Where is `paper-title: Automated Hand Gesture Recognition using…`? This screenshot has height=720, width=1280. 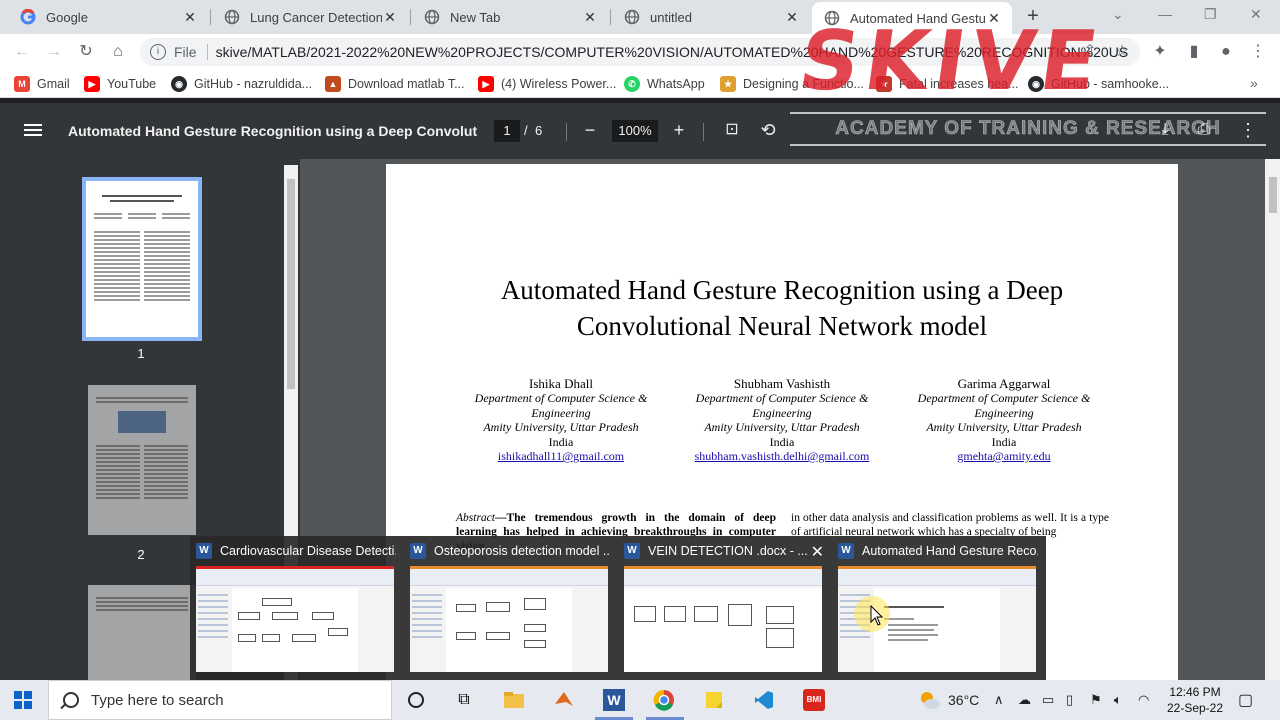
paper-title: Automated Hand Gesture Recognition using… is located at coordinates (782, 308).